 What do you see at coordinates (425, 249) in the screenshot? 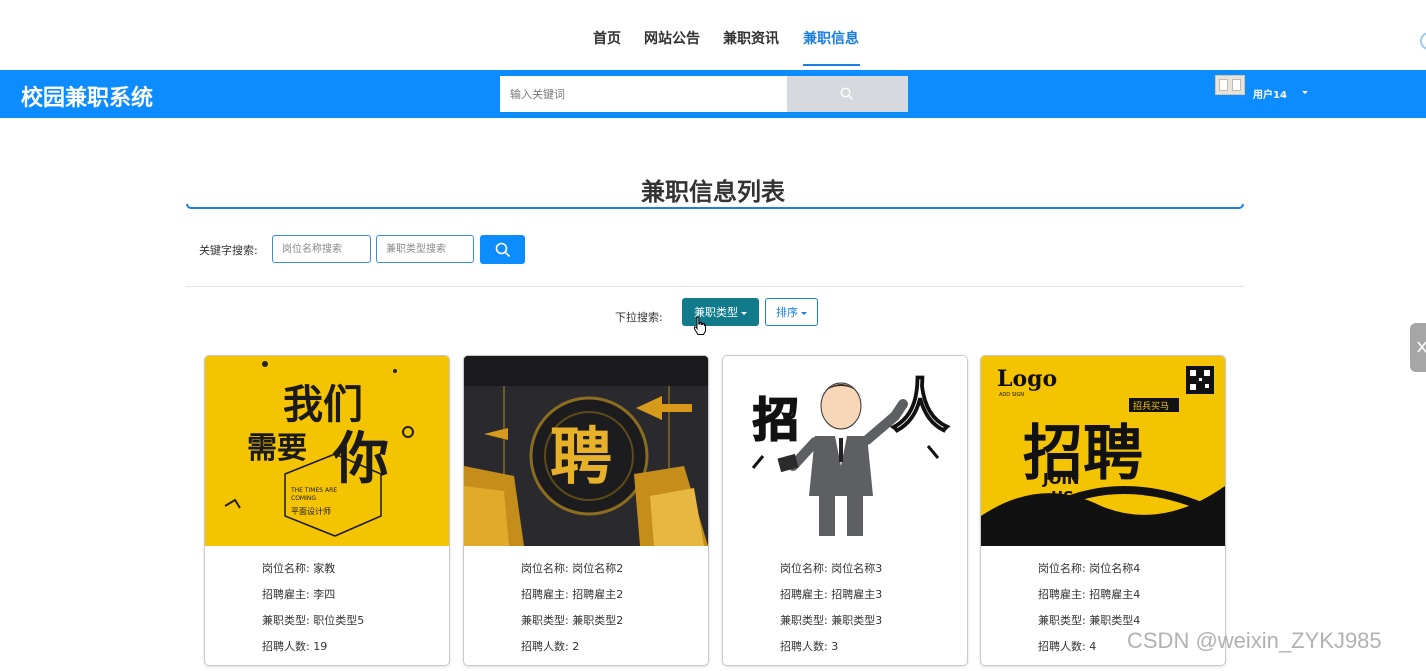
I see `job-type-search-input` at bounding box center [425, 249].